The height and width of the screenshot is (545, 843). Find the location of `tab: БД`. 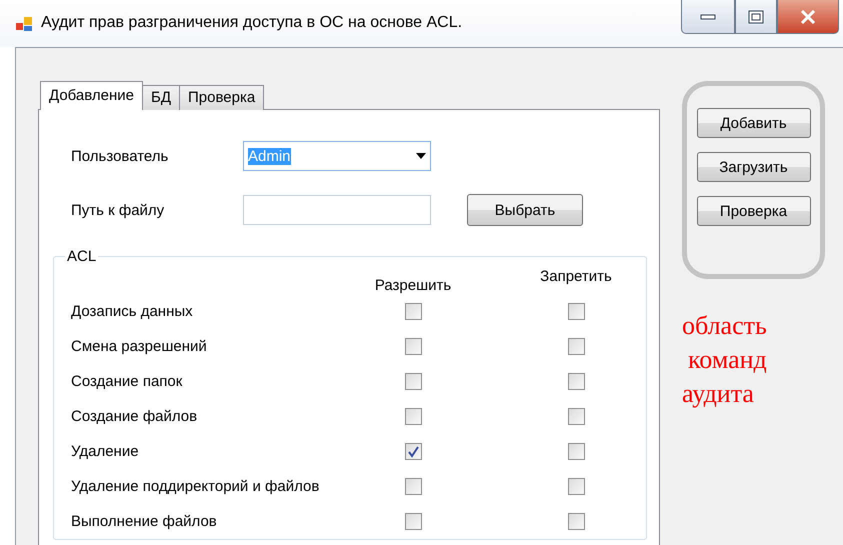

tab: БД is located at coordinates (161, 97).